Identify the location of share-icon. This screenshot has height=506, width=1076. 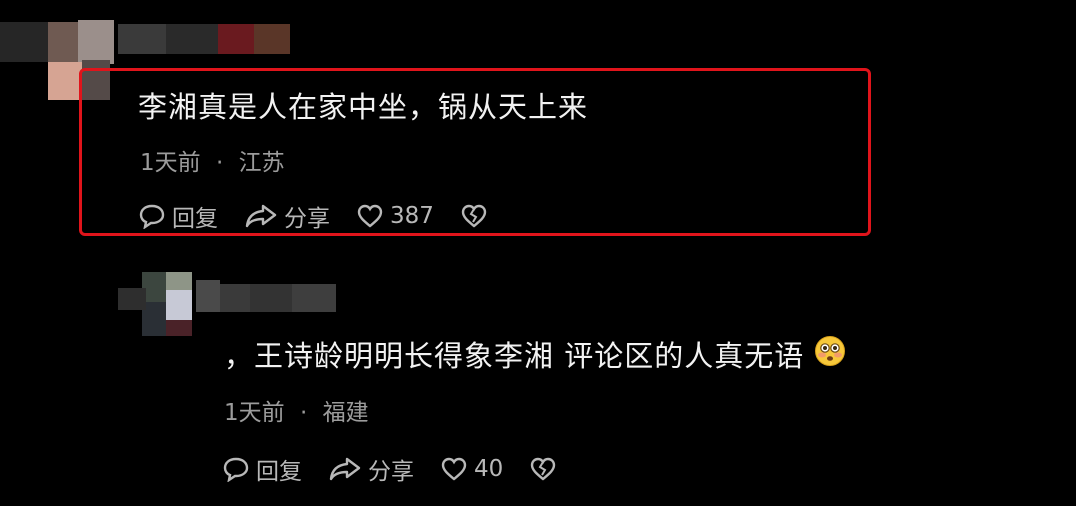
(345, 469).